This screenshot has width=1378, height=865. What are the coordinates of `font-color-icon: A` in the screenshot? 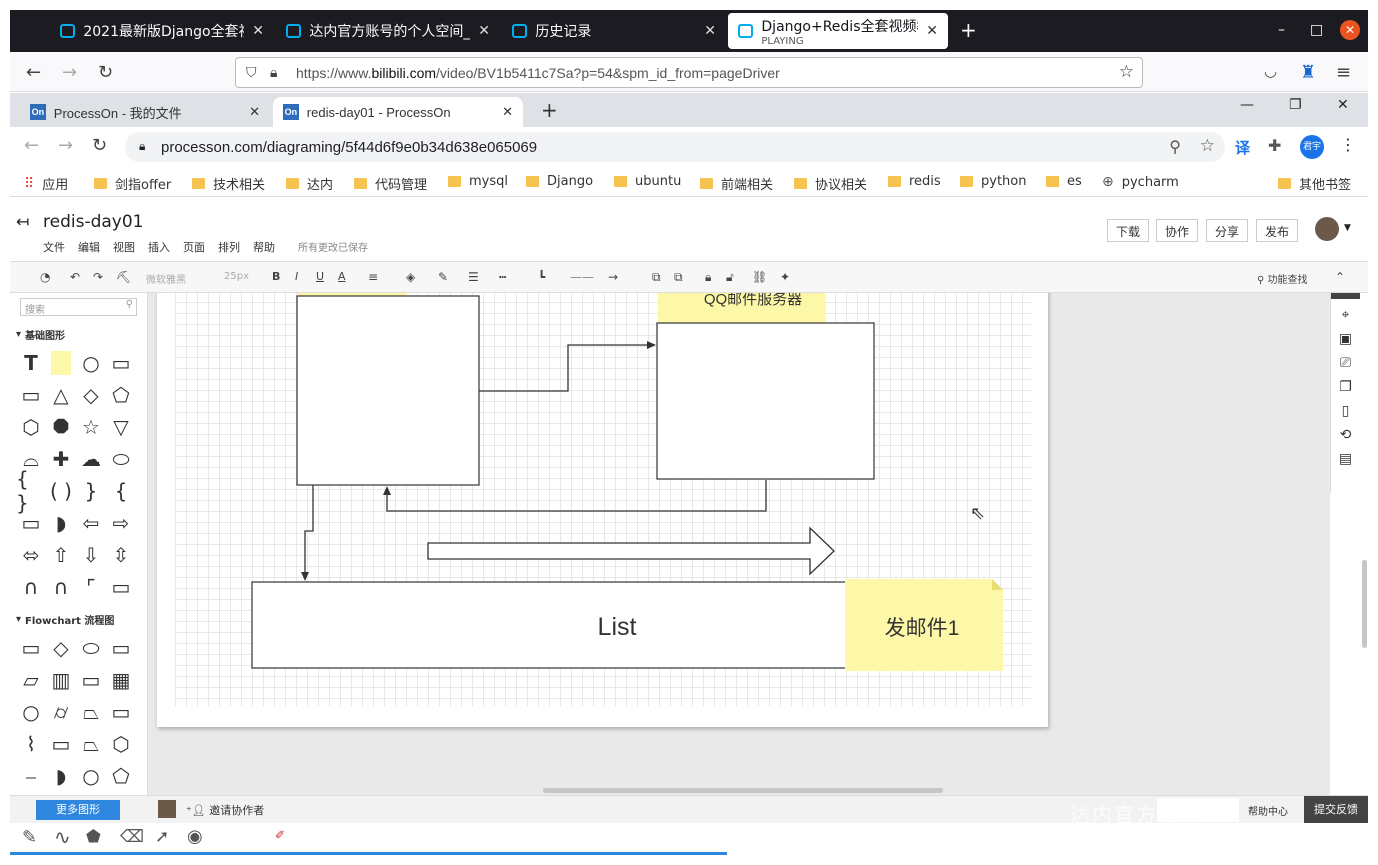 It's located at (342, 276).